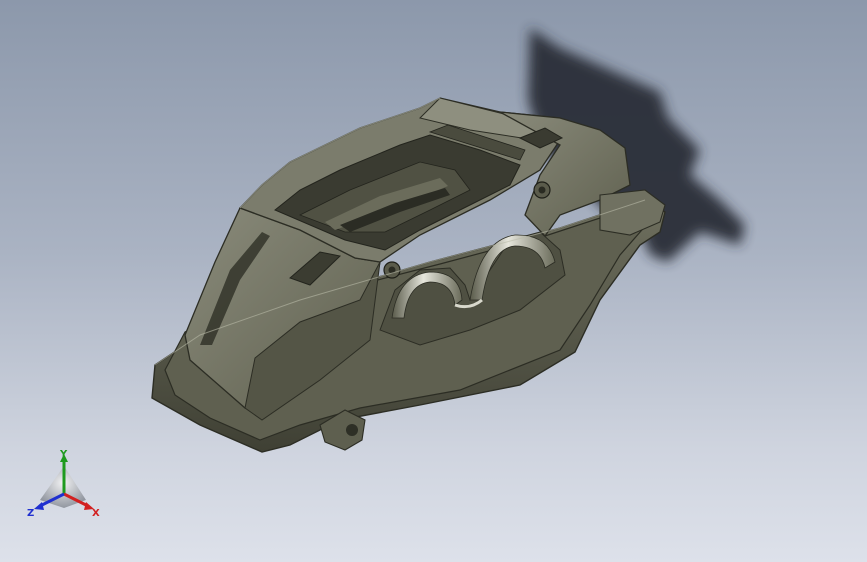 This screenshot has height=562, width=867. What do you see at coordinates (96, 513) in the screenshot?
I see `x-axis-label: X` at bounding box center [96, 513].